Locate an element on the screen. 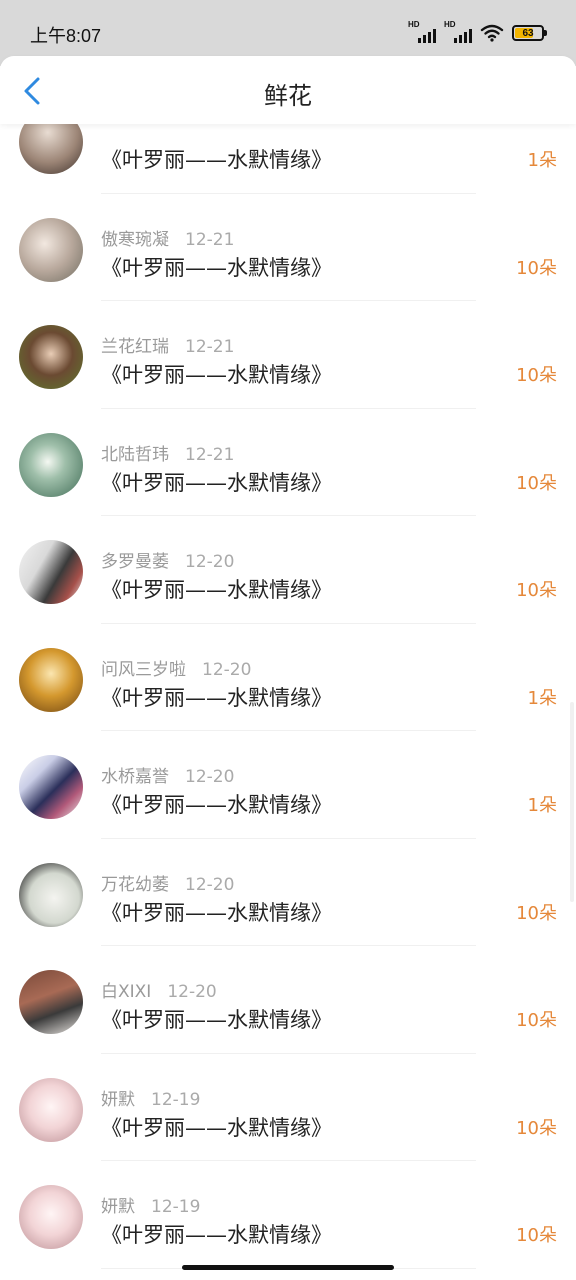  network-badge-2: HD is located at coordinates (450, 24).